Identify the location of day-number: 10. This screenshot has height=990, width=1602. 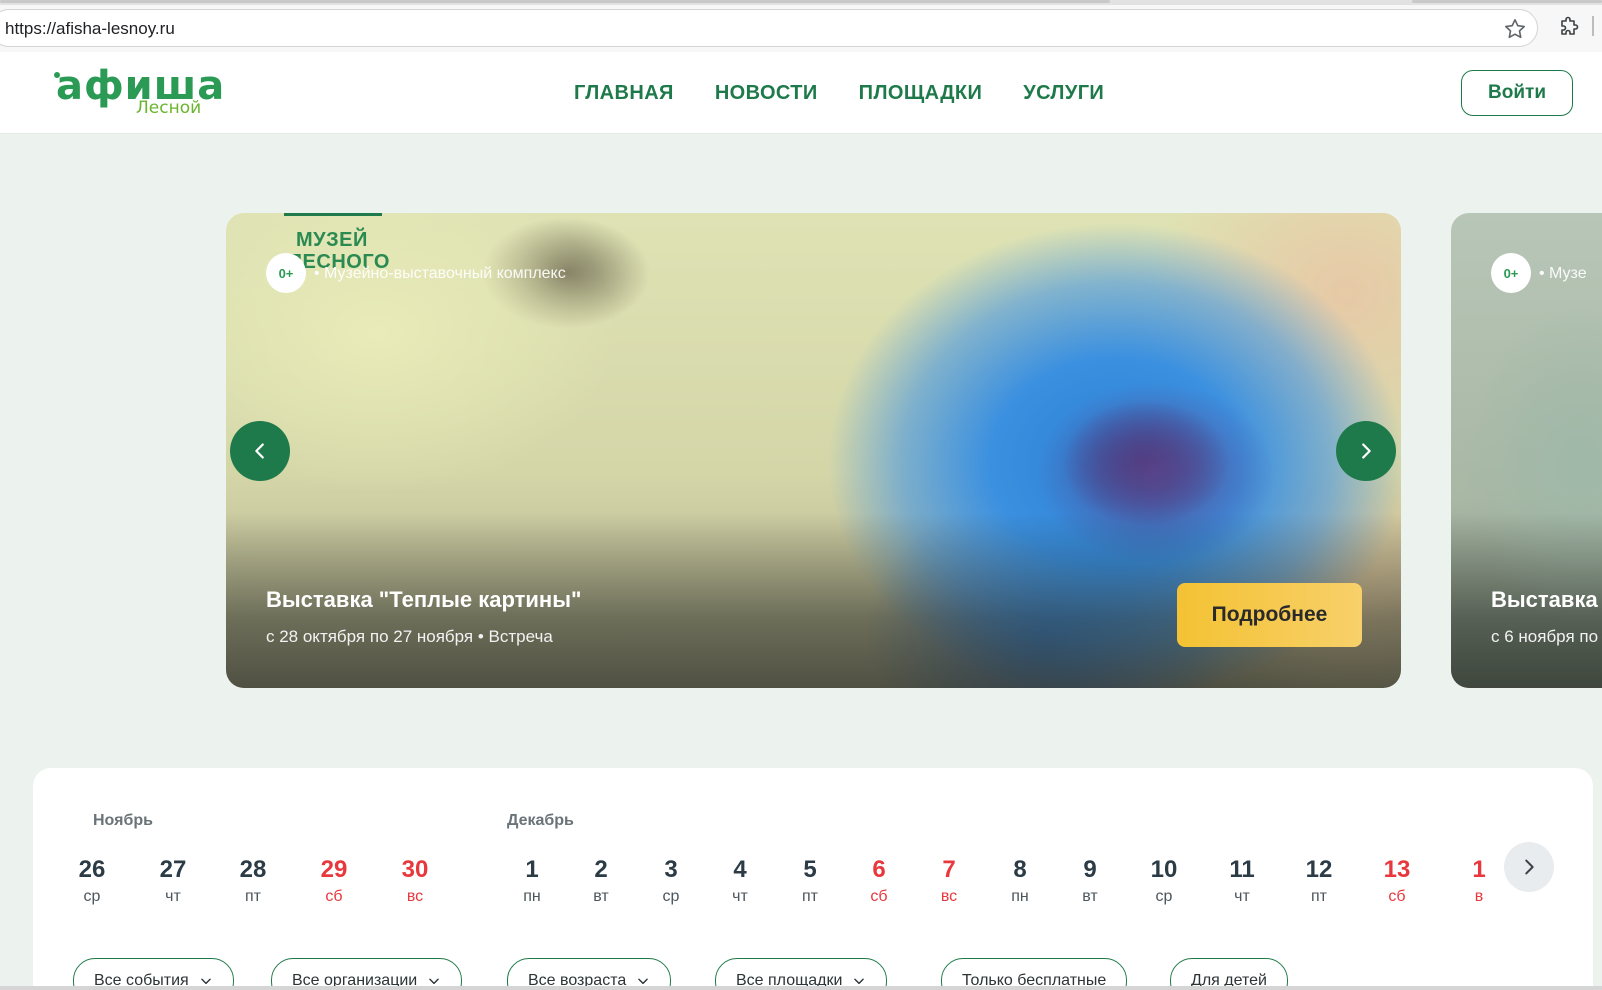
(1164, 869).